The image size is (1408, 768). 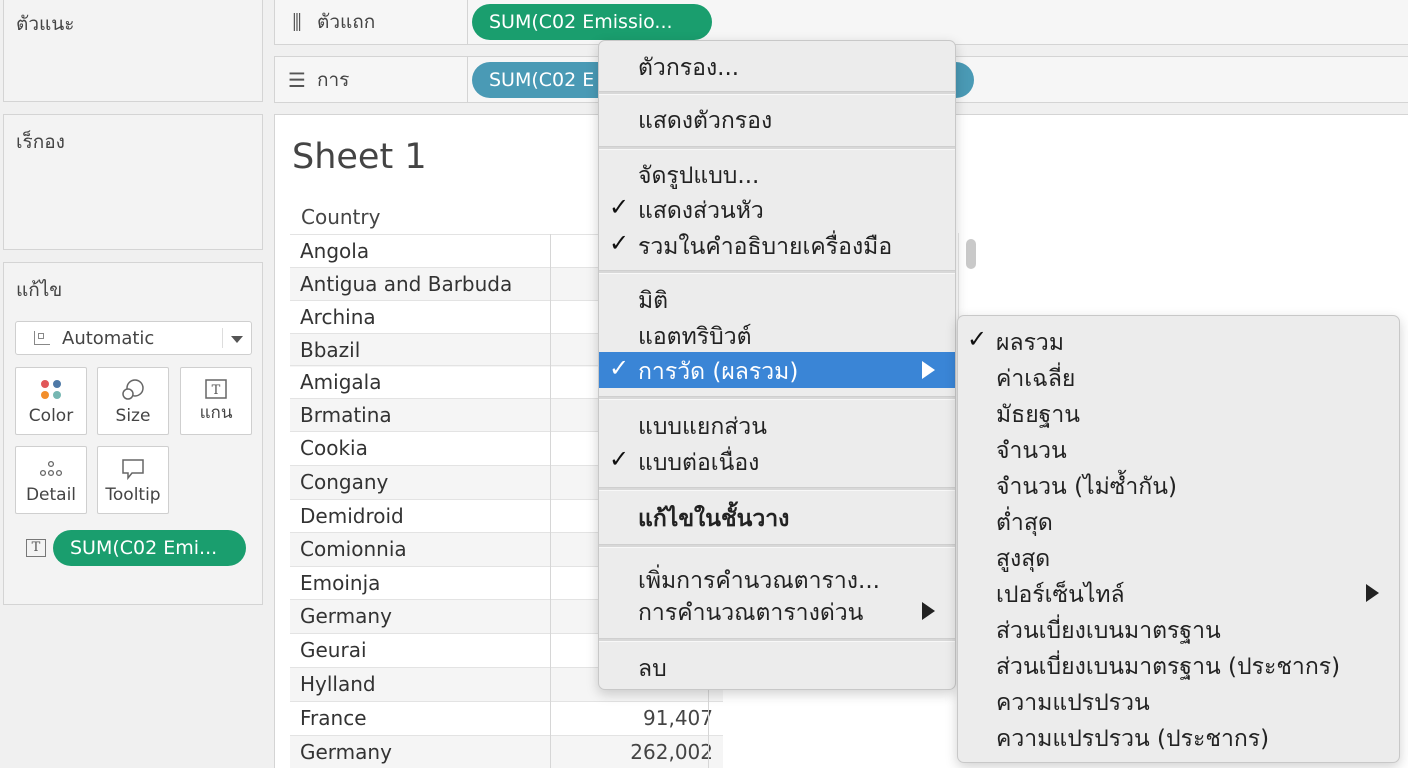 What do you see at coordinates (714, 519) in the screenshot?
I see `menu-item-label: แก้ไขในชั้นวาง` at bounding box center [714, 519].